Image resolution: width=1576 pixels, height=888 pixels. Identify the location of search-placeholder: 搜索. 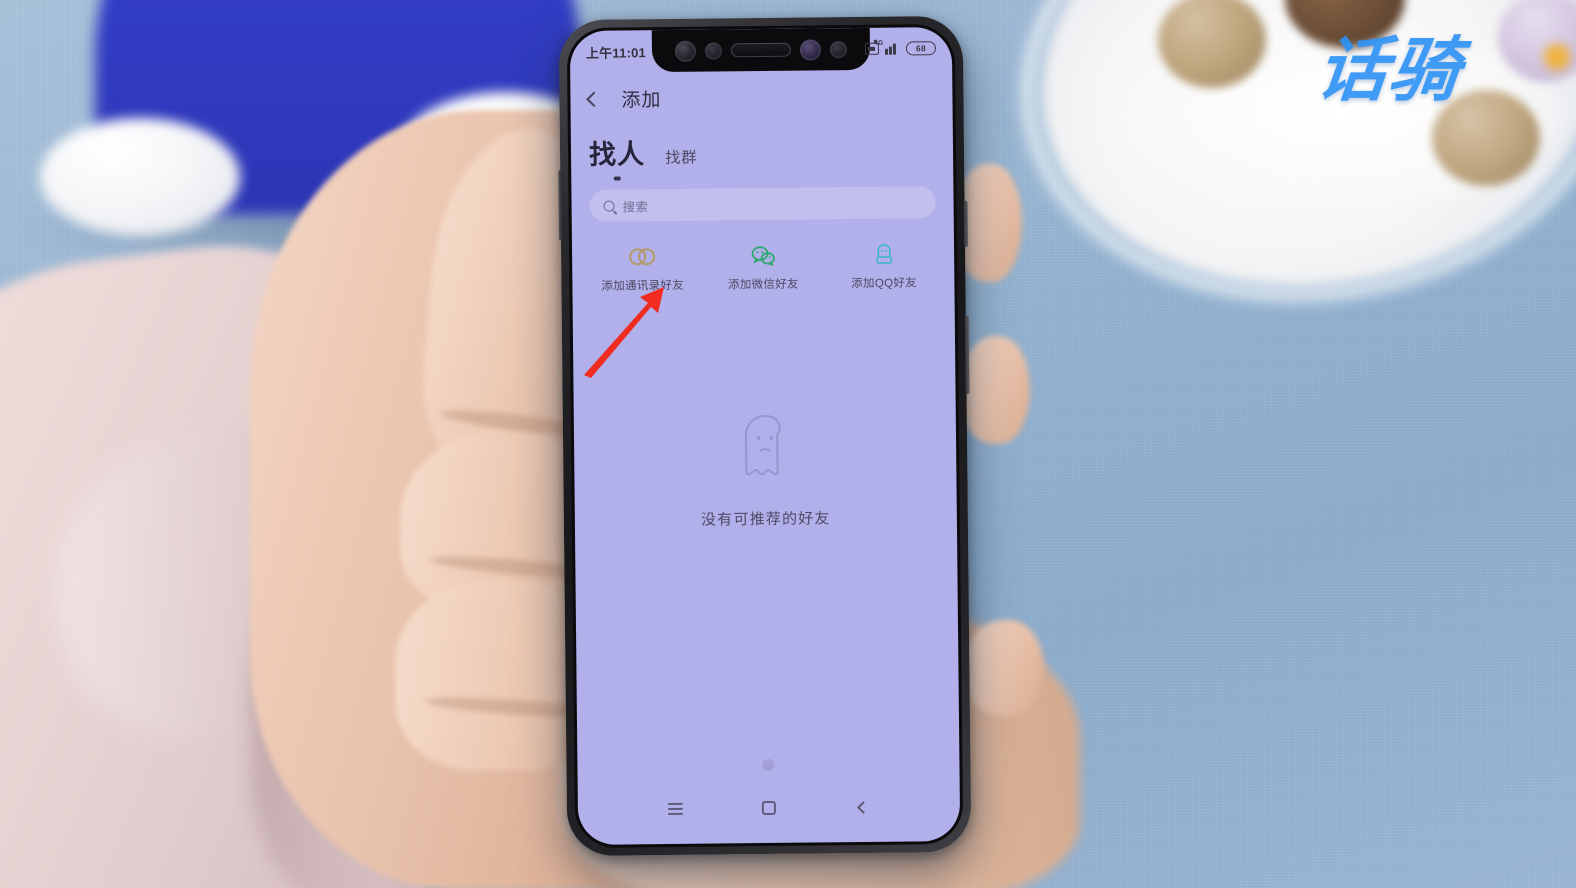
(635, 206).